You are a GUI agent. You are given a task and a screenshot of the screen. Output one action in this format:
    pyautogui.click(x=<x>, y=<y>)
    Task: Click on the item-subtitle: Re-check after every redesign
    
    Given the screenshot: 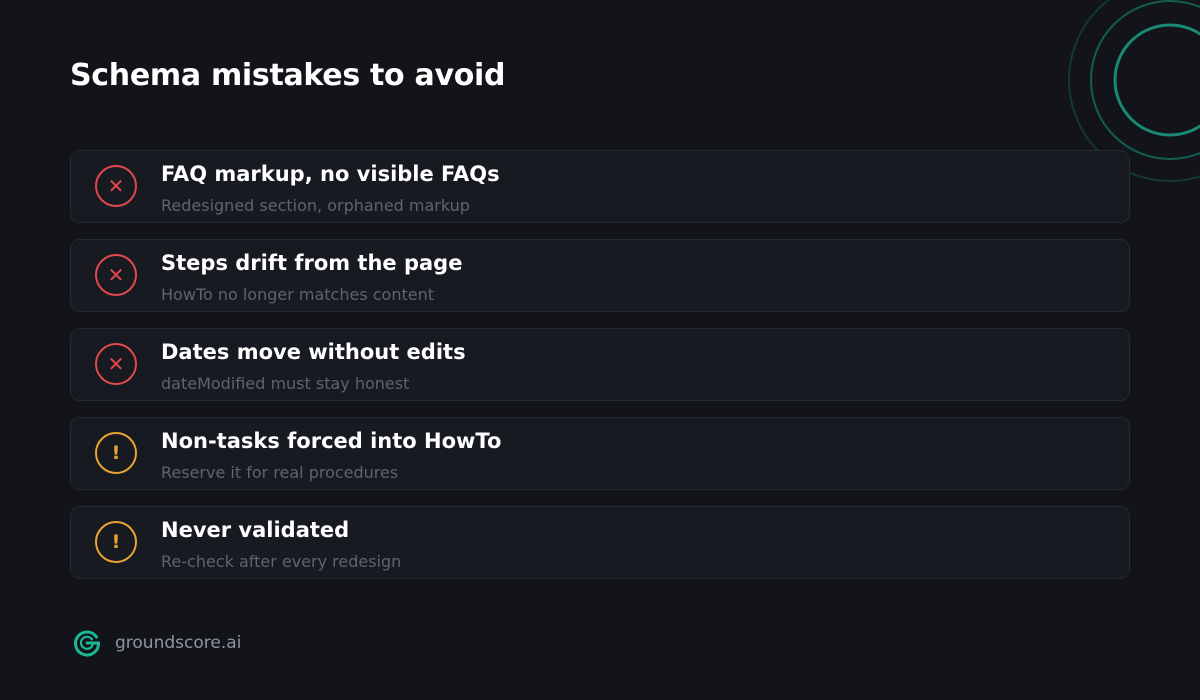 What is the action you would take?
    pyautogui.click(x=281, y=561)
    